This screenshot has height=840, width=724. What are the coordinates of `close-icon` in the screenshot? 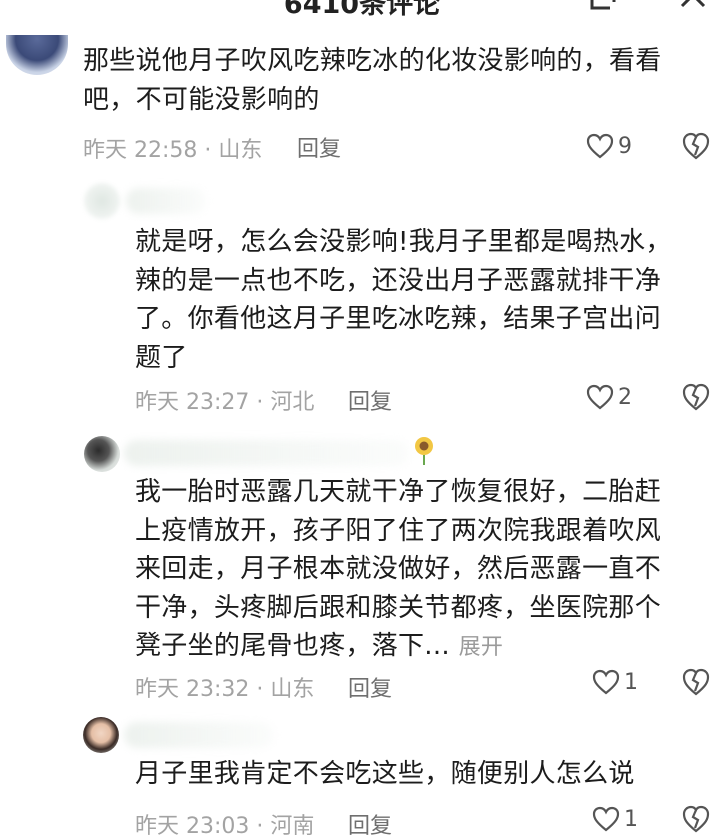 It's located at (693, 8).